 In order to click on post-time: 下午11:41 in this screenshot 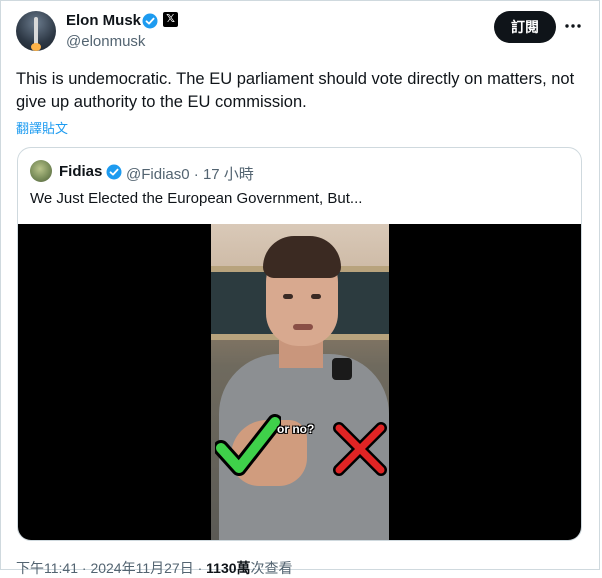, I will do `click(47, 568)`.